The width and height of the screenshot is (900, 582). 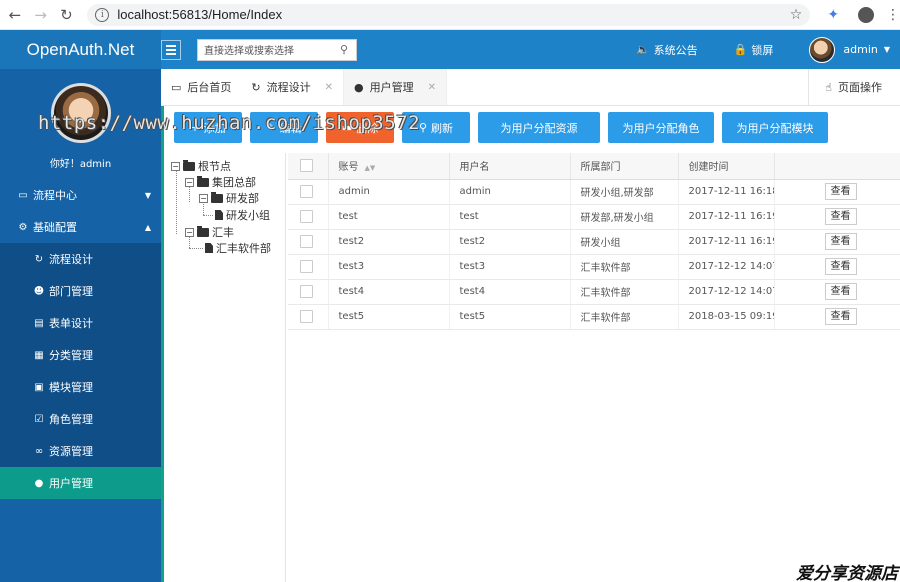 What do you see at coordinates (594, 217) in the screenshot?
I see `table-row: test test 研发部,研发小组 2017-12-11 16:19:0 查看` at bounding box center [594, 217].